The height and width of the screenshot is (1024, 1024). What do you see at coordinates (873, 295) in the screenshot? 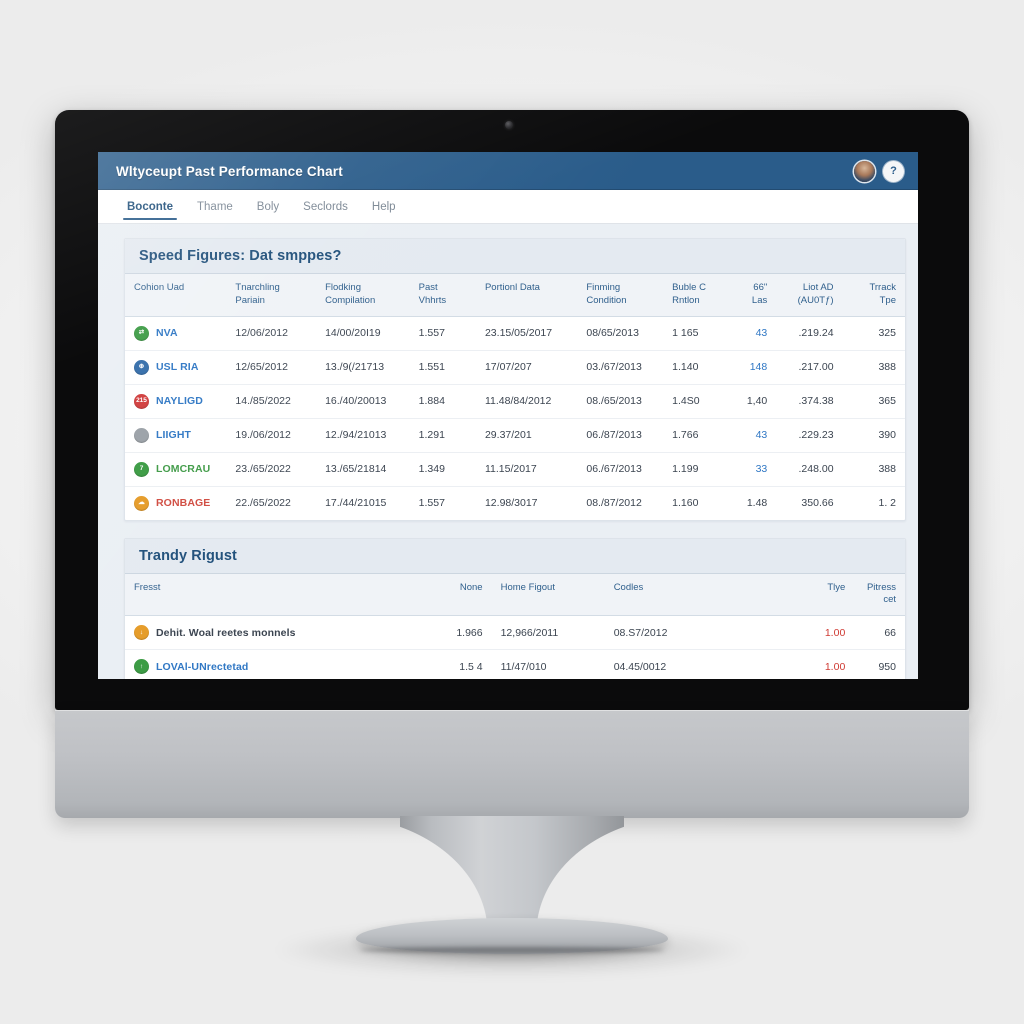
I see `speed-col-header: Trrack Tpe` at bounding box center [873, 295].